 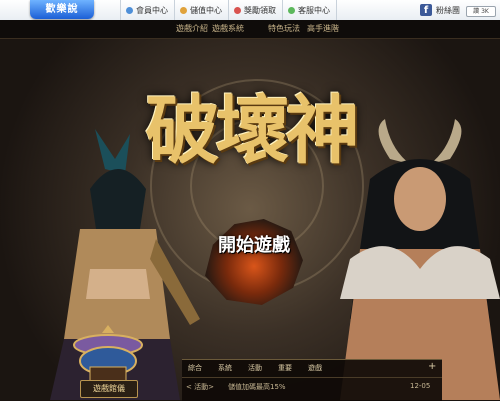 I want to click on game-hall-label: 遊戲館儀, so click(x=109, y=389).